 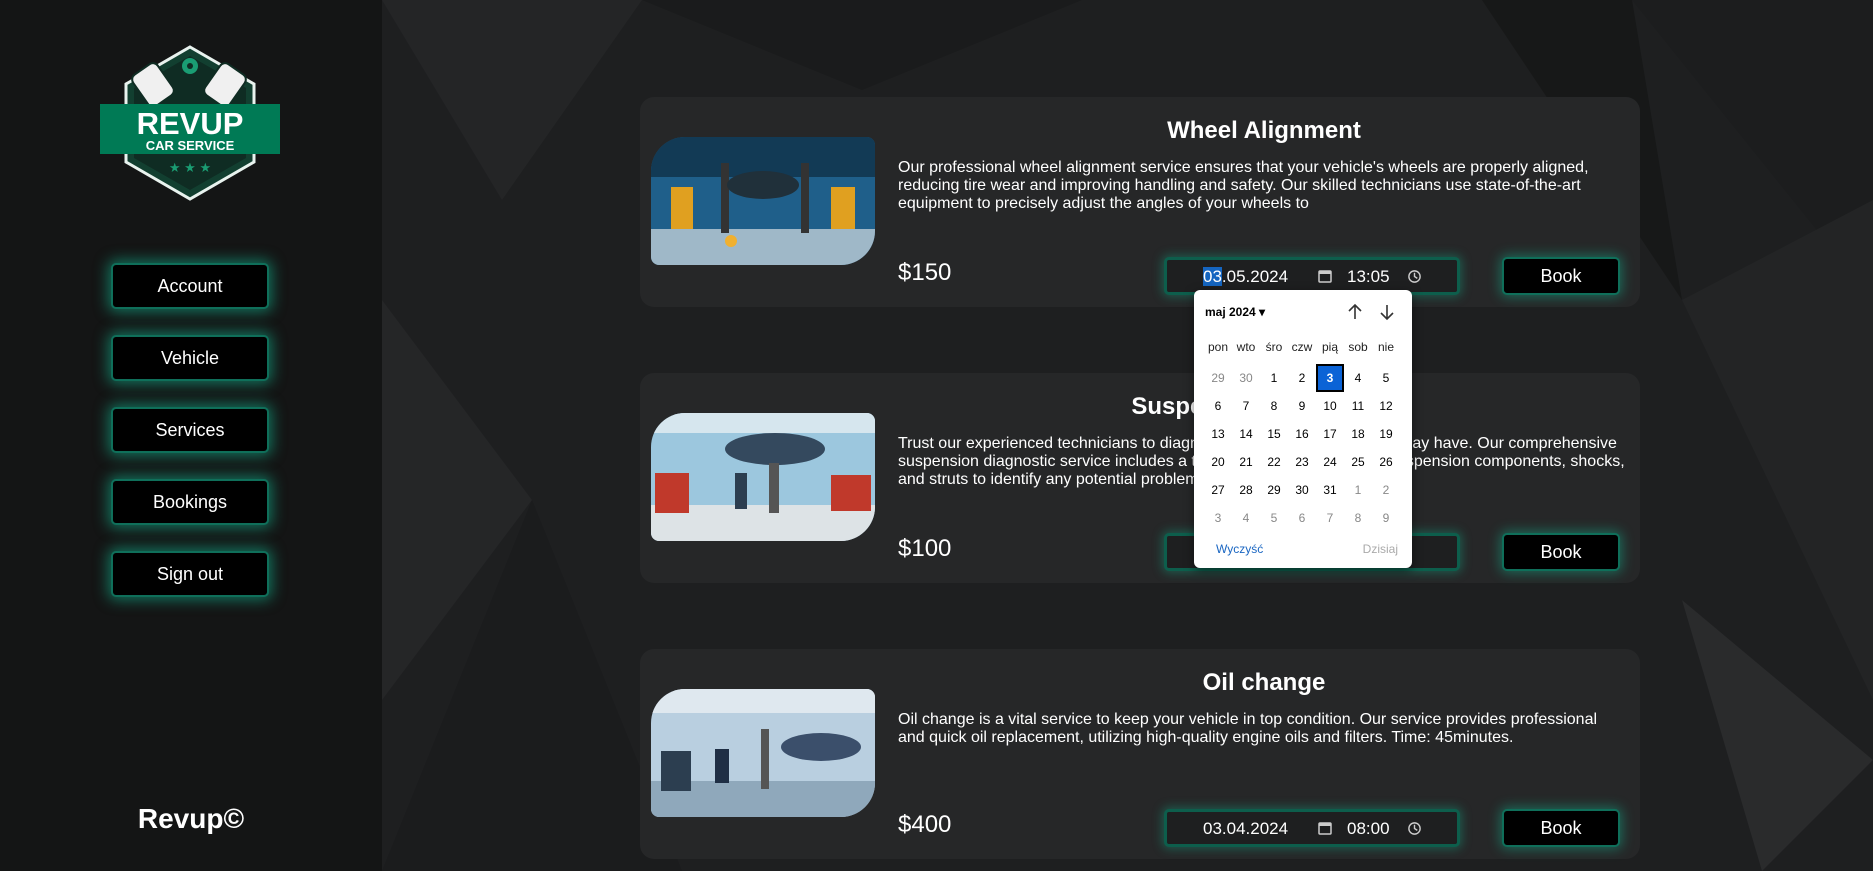 What do you see at coordinates (1330, 490) in the screenshot?
I see `calendar-day: 31` at bounding box center [1330, 490].